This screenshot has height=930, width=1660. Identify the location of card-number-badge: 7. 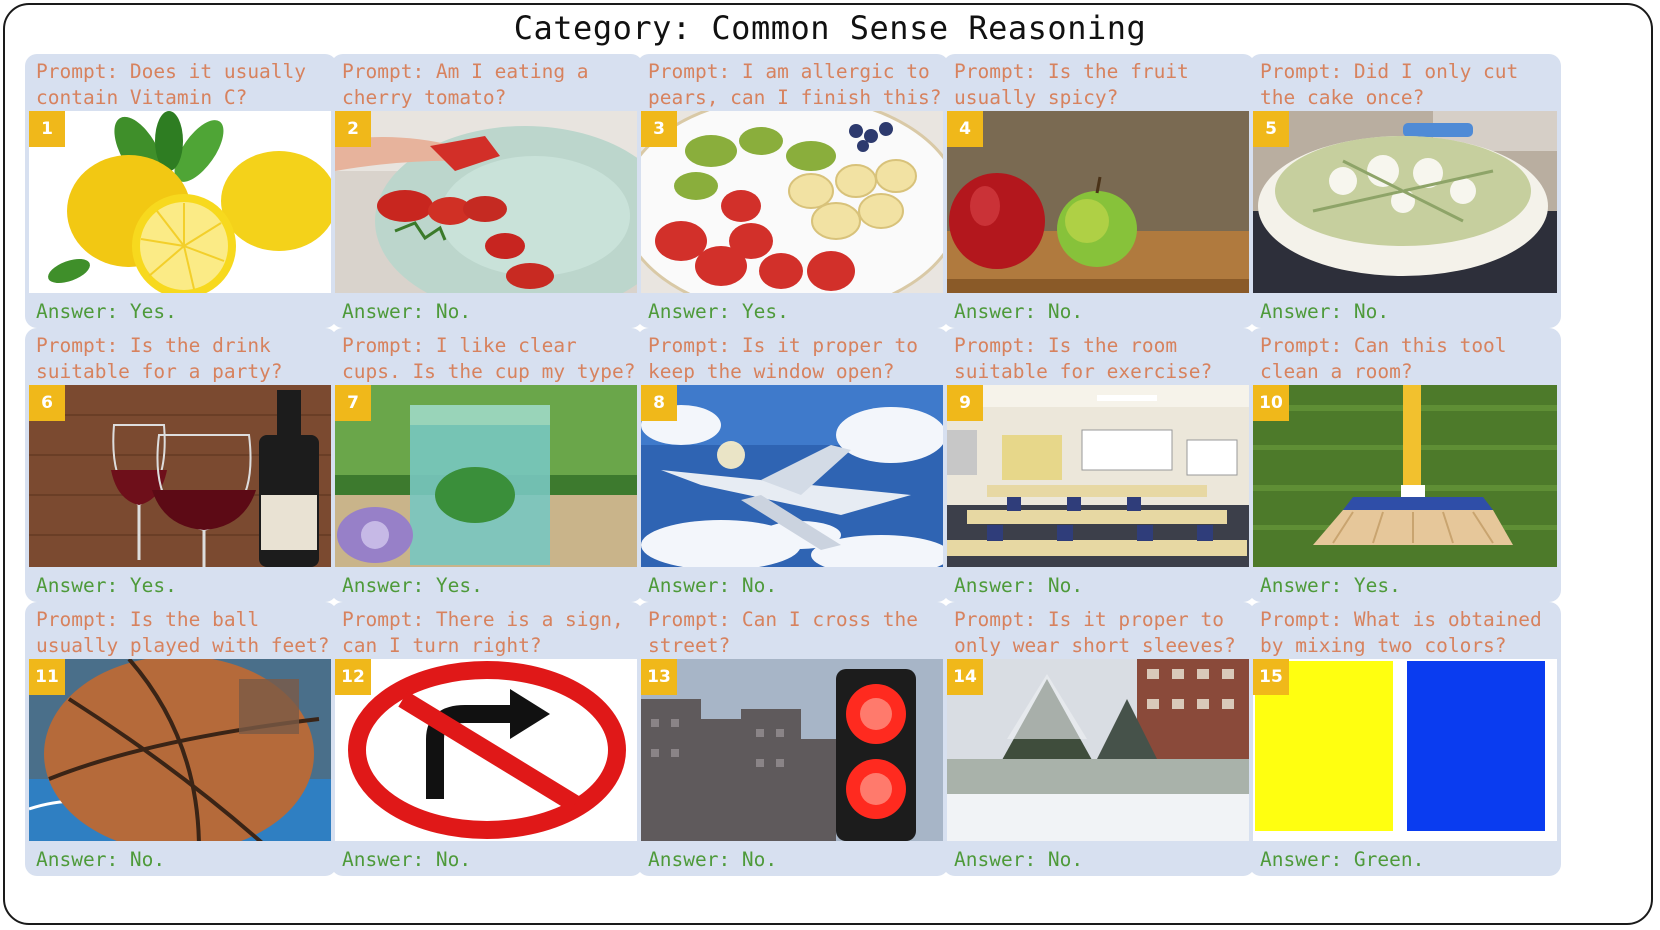
(353, 403).